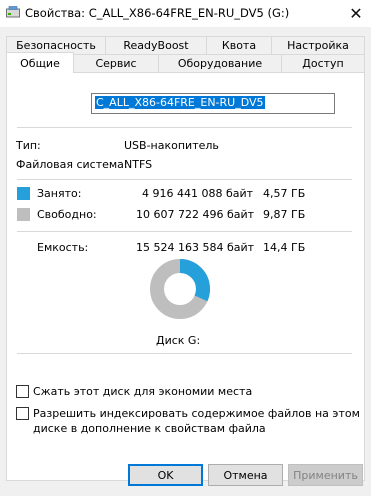 This screenshot has height=496, width=371. What do you see at coordinates (165, 475) in the screenshot?
I see `ok-button: OK` at bounding box center [165, 475].